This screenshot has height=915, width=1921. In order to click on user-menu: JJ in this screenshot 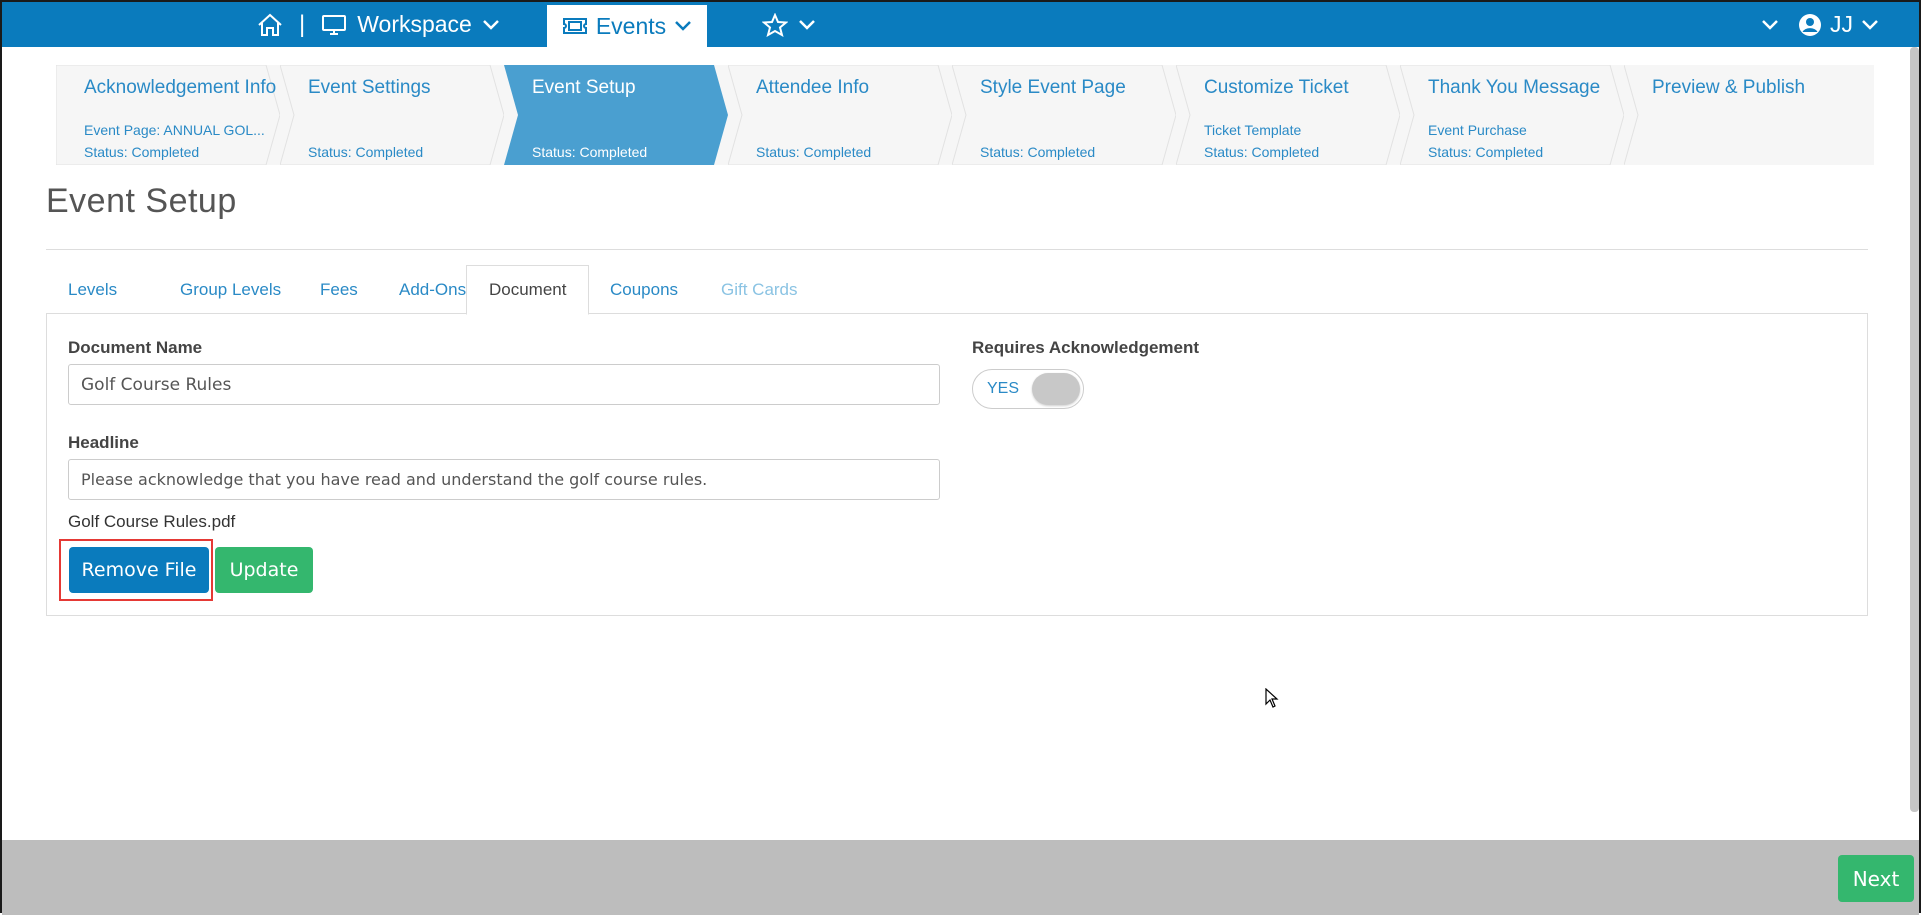, I will do `click(1838, 24)`.